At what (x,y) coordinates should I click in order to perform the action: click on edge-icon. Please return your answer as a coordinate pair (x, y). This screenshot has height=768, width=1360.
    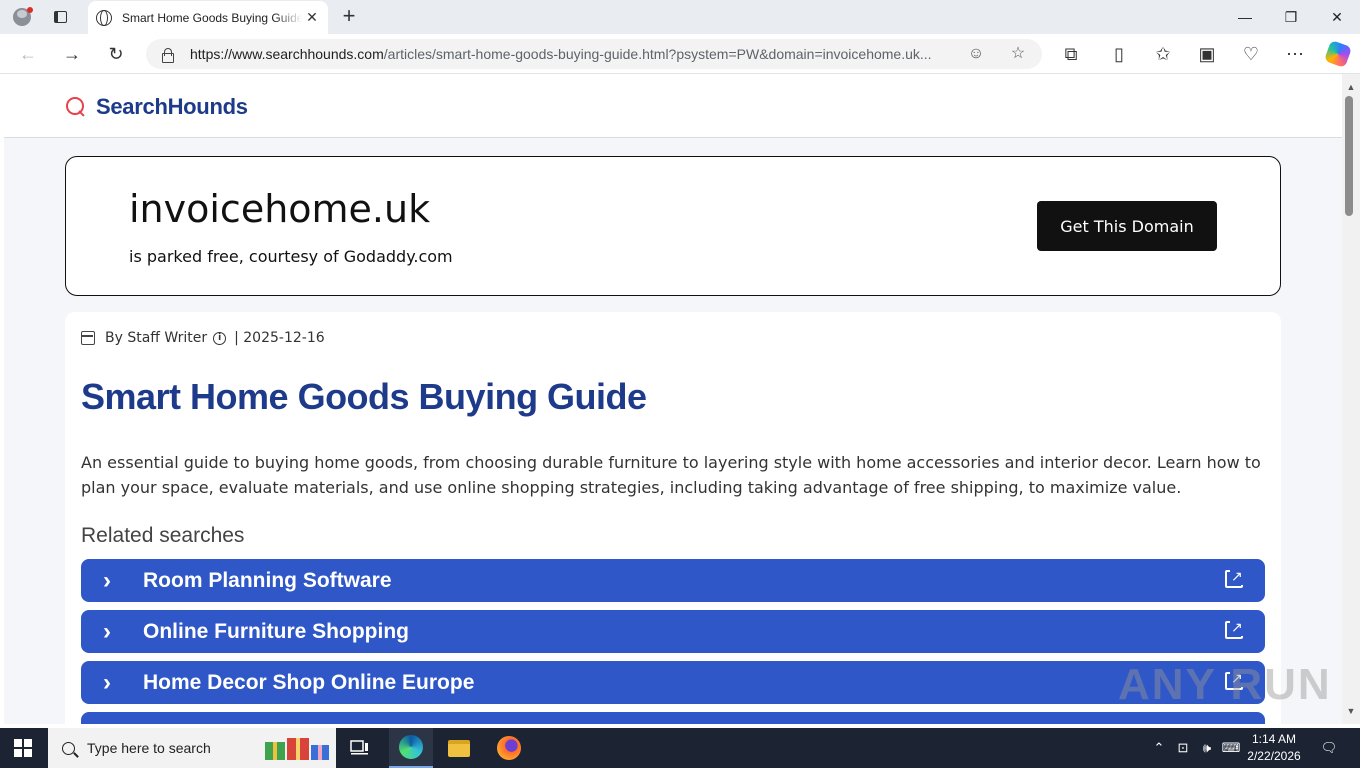
    Looking at the image, I should click on (411, 747).